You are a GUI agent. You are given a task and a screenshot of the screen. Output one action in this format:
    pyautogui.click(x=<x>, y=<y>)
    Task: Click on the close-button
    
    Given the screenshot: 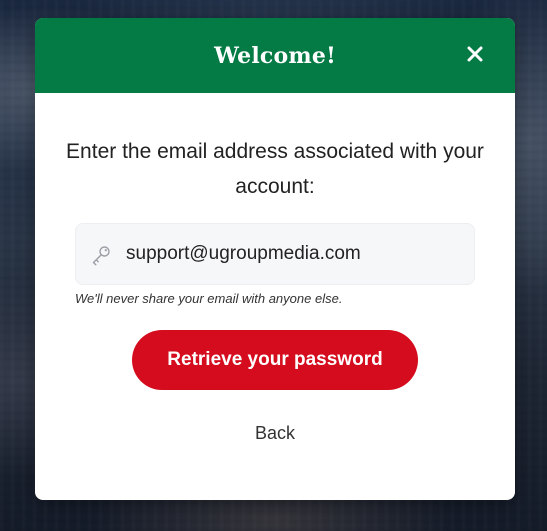 What is the action you would take?
    pyautogui.click(x=475, y=54)
    